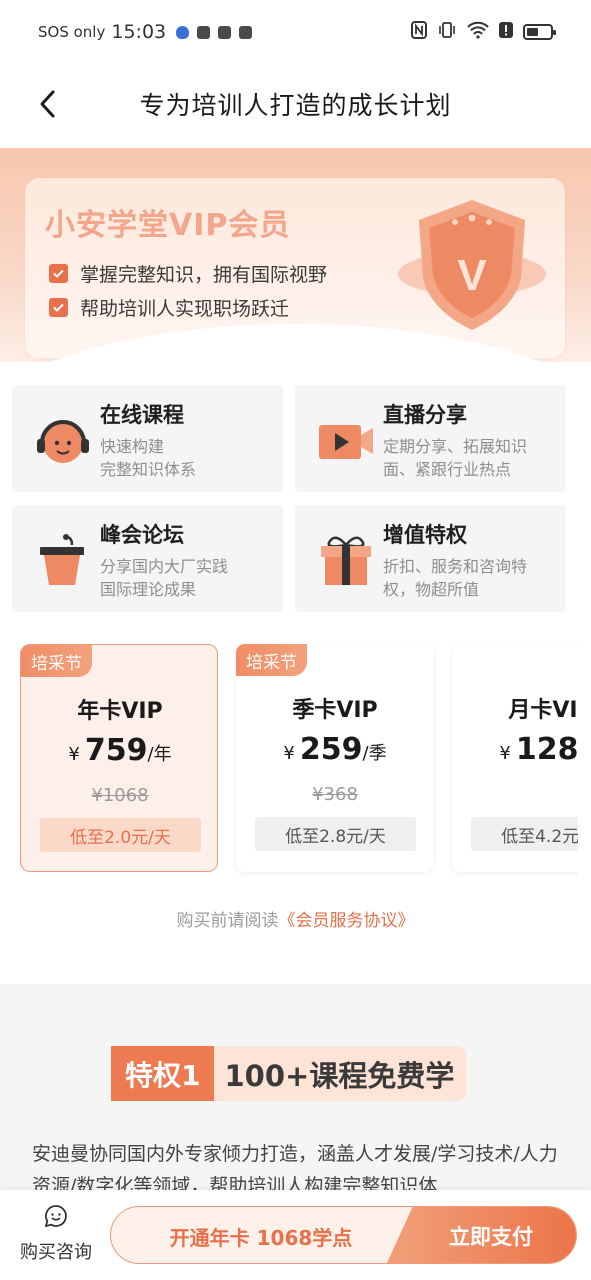 The image size is (591, 1280). I want to click on plan-card-annual: 培采节 年卡VIP ¥ 759/年 ¥1068 低至2.0元/天, so click(119, 758).